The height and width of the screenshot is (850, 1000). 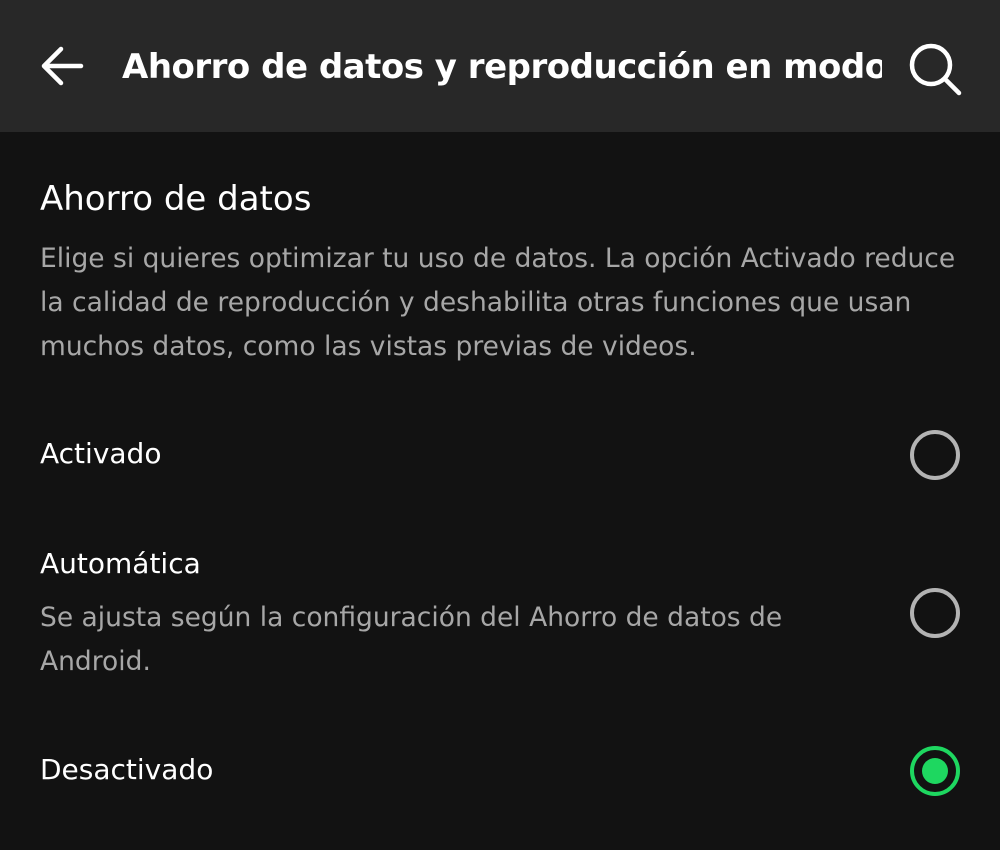 I want to click on radio-button-desactivado, so click(x=935, y=771).